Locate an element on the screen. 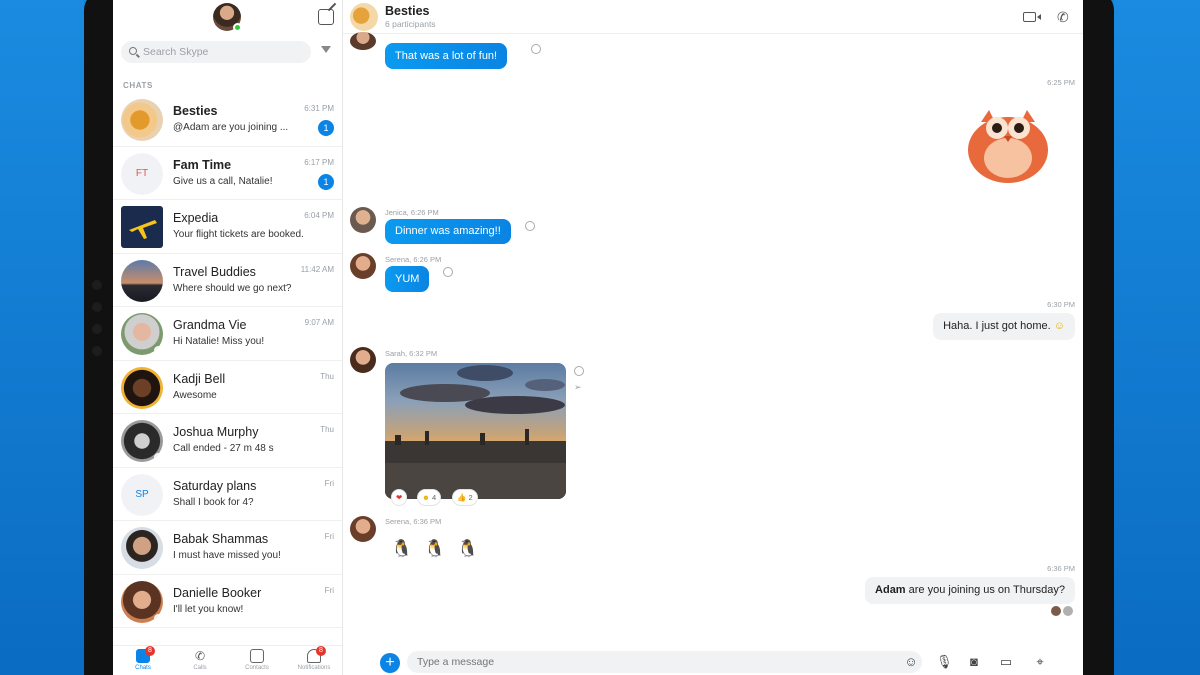 Image resolution: width=1200 pixels, height=675 pixels. chat-time: 6:17 PM is located at coordinates (319, 162).